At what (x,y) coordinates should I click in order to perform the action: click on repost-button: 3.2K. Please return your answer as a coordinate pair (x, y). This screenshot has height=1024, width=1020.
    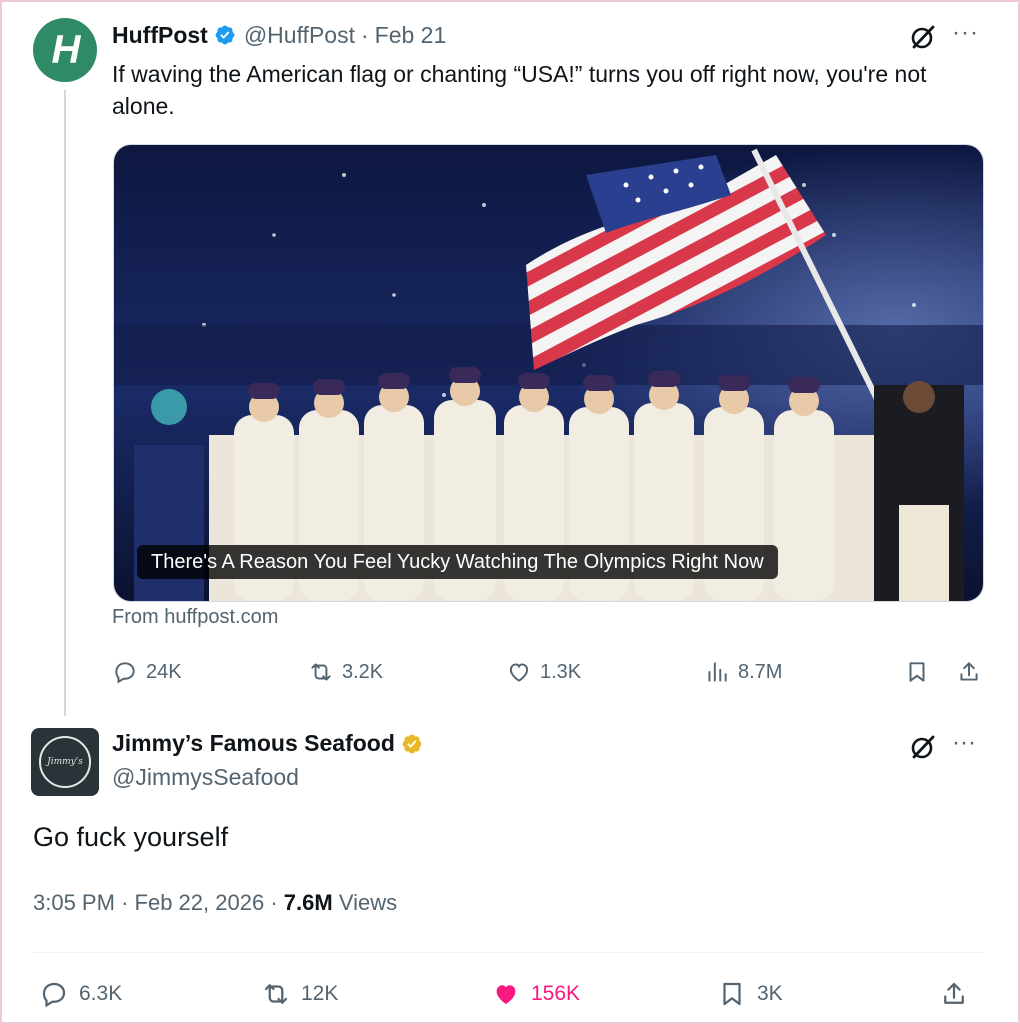
    Looking at the image, I should click on (345, 672).